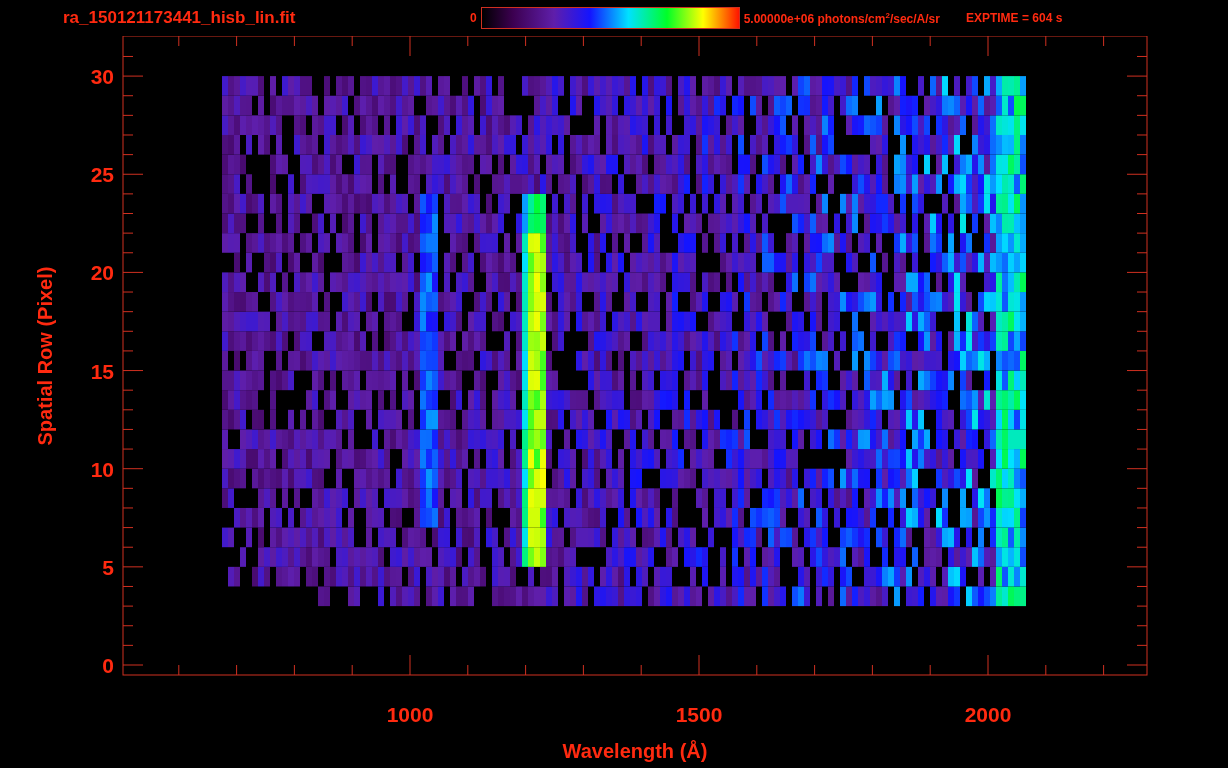  Describe the element at coordinates (635, 751) in the screenshot. I see `x-axis-label: Wavelength (Å)` at that location.